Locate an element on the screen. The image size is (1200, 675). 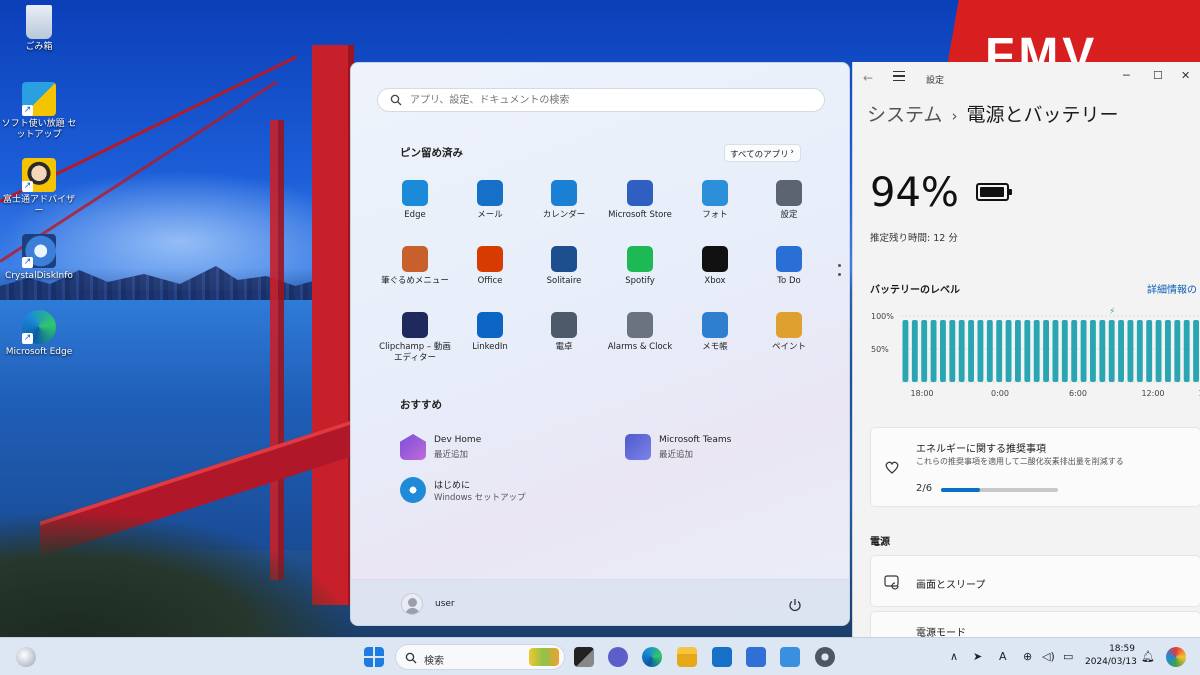
file-explorer-icon is located at coordinates (687, 657).